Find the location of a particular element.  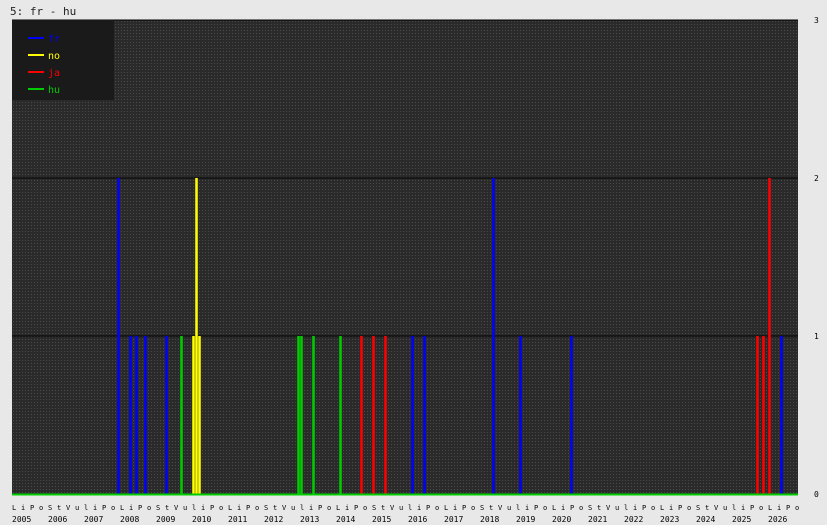

year-label: 2005 is located at coordinates (21, 519).